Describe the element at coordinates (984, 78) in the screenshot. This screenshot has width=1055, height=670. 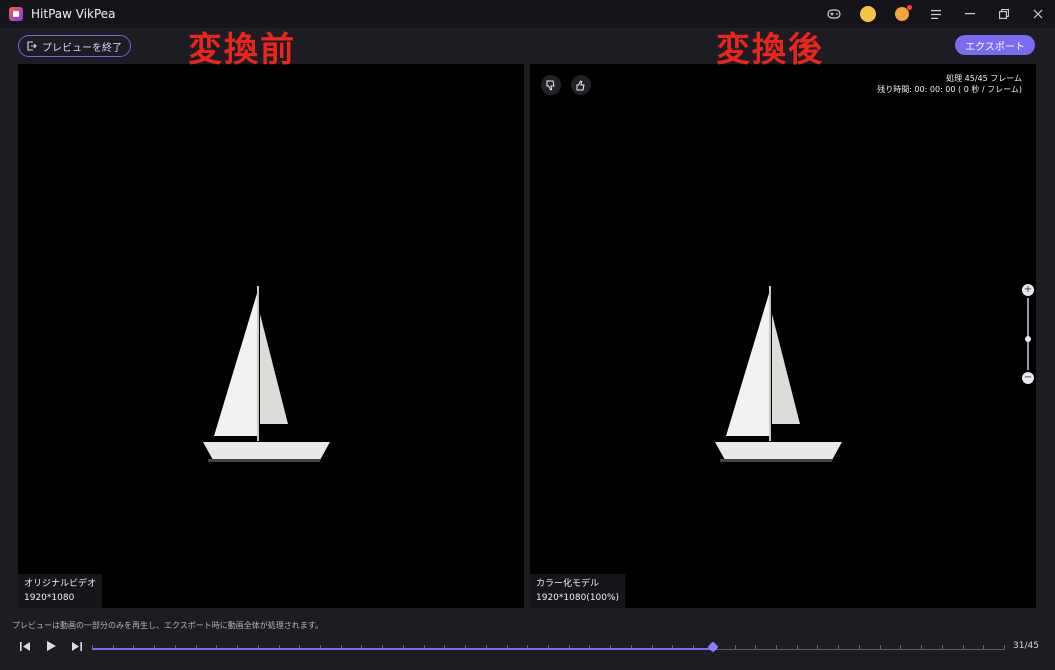
I see `processed-frames: 処理 45/45 フレーム` at that location.